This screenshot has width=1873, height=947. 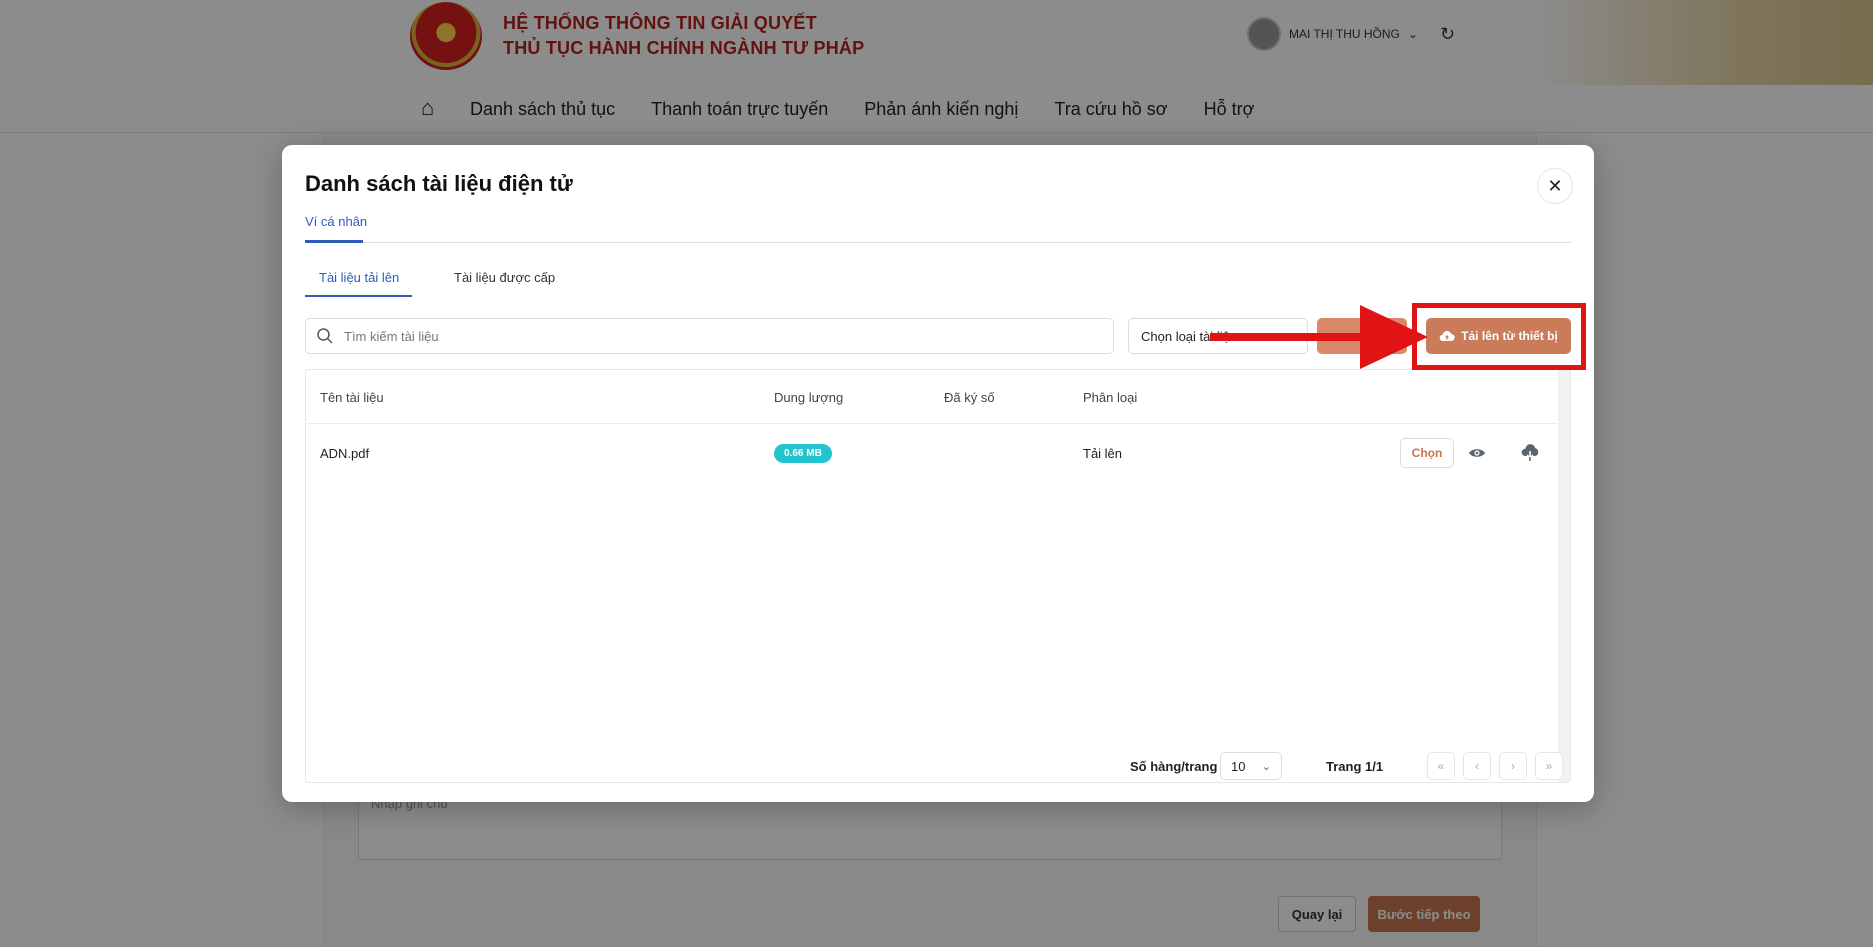 I want to click on table-scrollbar, so click(x=1564, y=576).